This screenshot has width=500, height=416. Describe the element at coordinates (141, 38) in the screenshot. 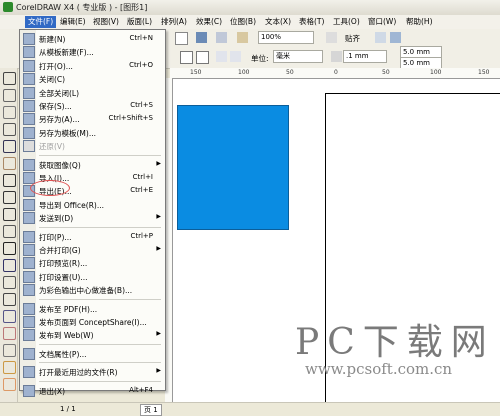

I see `menu-item-shortcut: Ctrl+N` at that location.